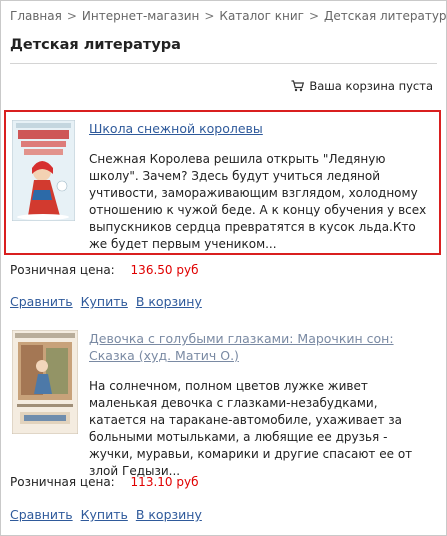 This screenshot has height=536, width=447. Describe the element at coordinates (371, 86) in the screenshot. I see `cart-status-text: Ваша корзина пуста` at that location.